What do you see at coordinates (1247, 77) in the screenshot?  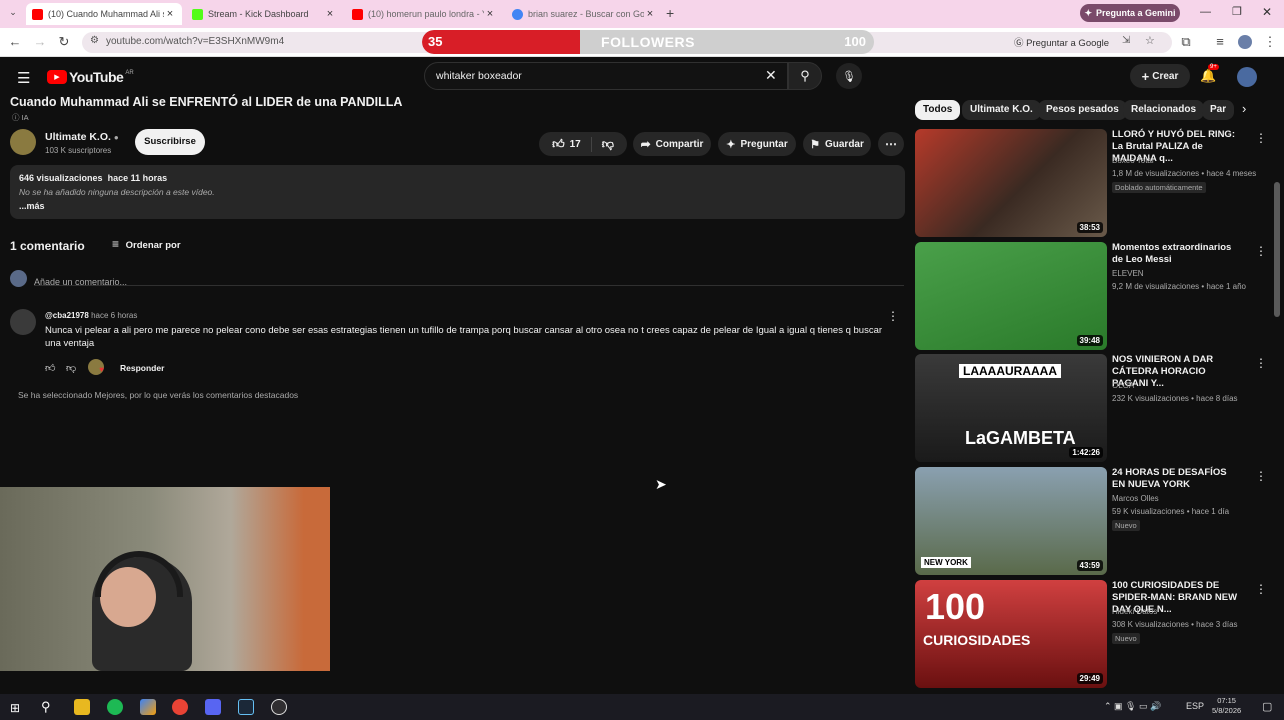 I see `account-avatar` at bounding box center [1247, 77].